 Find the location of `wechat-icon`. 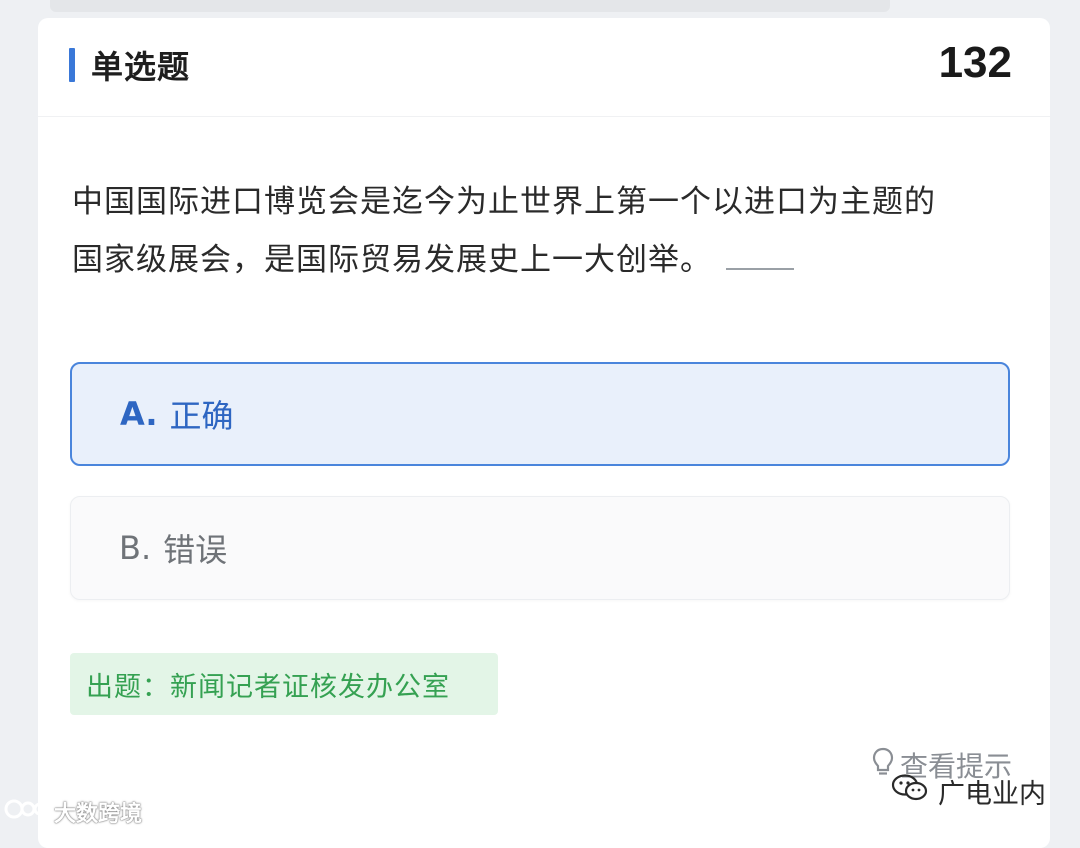

wechat-icon is located at coordinates (914, 791).